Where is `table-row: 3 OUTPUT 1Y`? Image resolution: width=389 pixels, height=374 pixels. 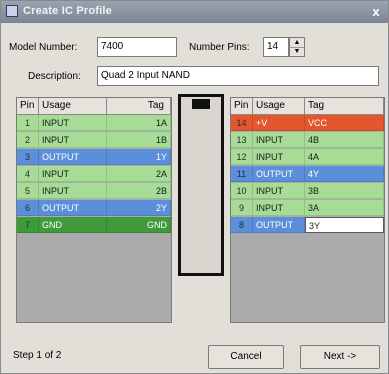
table-row: 3 OUTPUT 1Y is located at coordinates (94, 157).